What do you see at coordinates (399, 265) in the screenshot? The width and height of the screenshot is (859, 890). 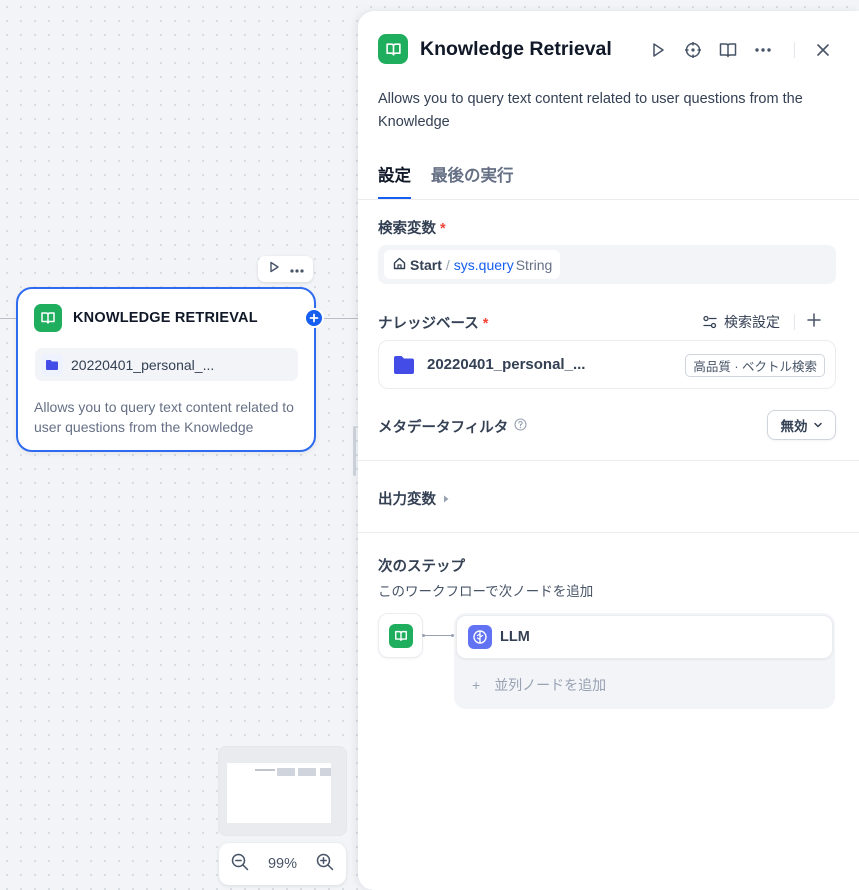 I see `home-icon` at bounding box center [399, 265].